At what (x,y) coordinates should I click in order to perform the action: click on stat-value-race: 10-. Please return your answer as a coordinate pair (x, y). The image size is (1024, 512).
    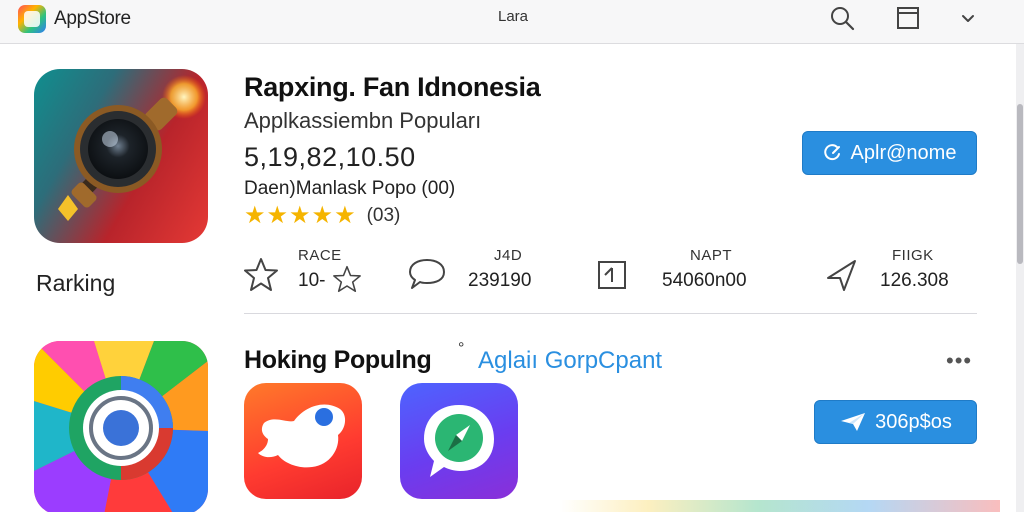
    Looking at the image, I should click on (312, 280).